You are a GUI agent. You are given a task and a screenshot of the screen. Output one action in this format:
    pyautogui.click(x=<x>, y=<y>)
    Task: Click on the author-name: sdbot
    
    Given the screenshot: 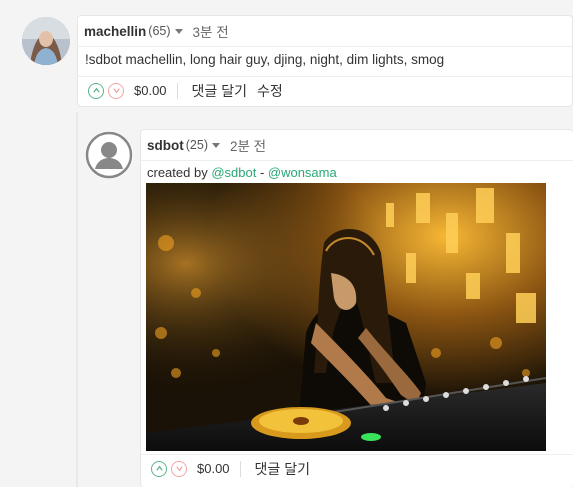 What is the action you would take?
    pyautogui.click(x=165, y=145)
    